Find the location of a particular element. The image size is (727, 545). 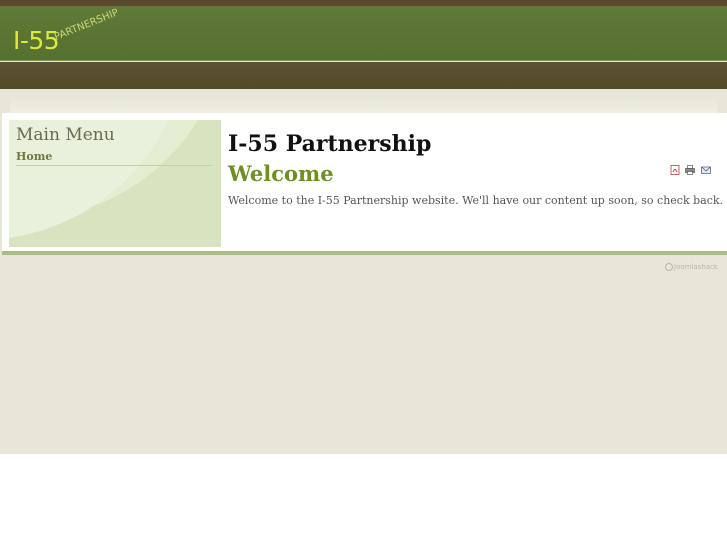

logo-main-text: I-55 is located at coordinates (36, 40).